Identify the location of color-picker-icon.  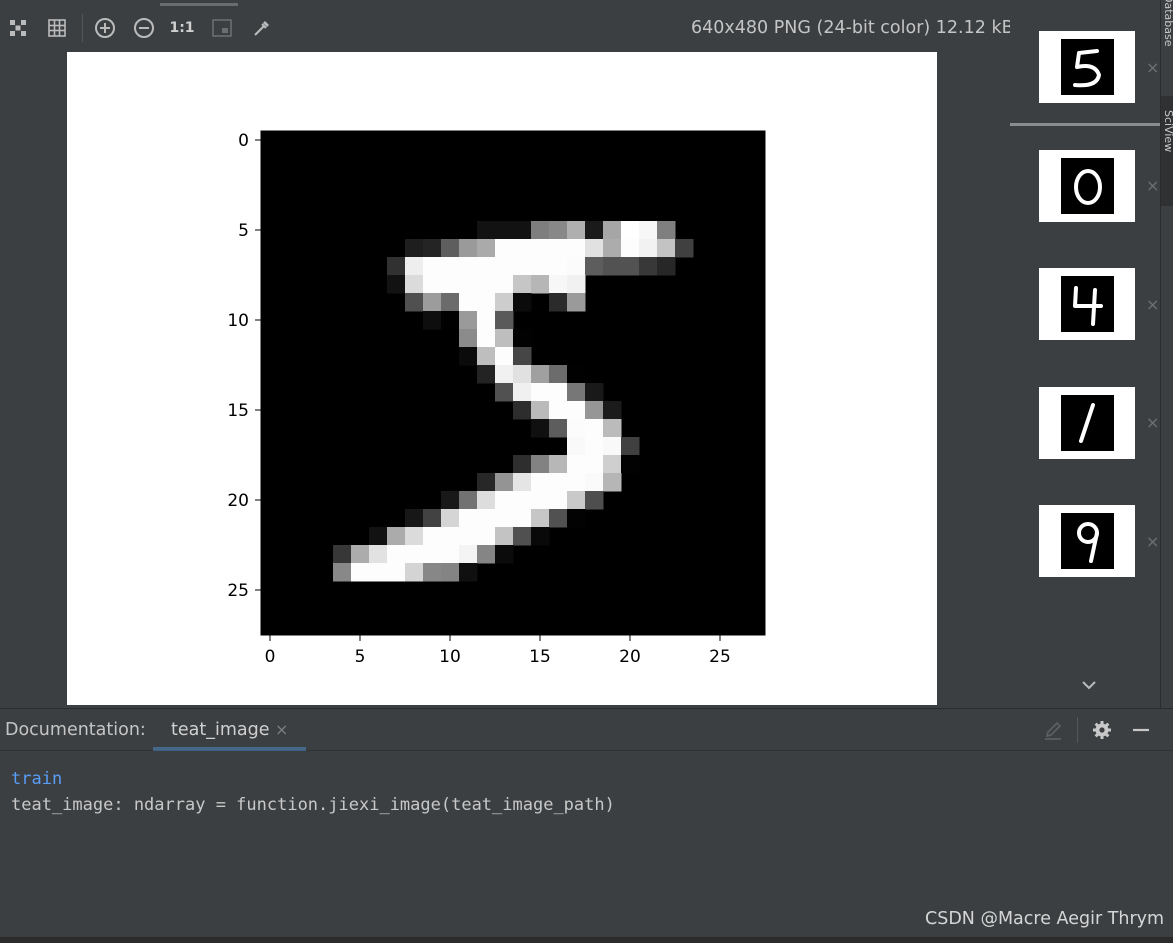
(262, 28).